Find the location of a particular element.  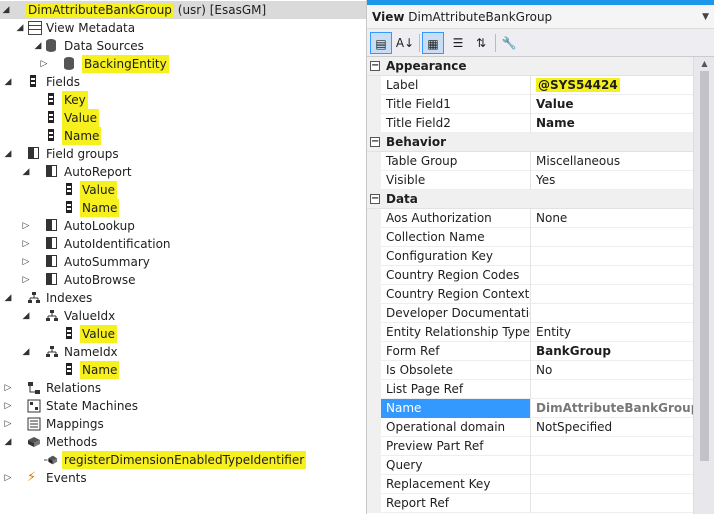

property-row: Form Ref BankGroup is located at coordinates (530, 351).